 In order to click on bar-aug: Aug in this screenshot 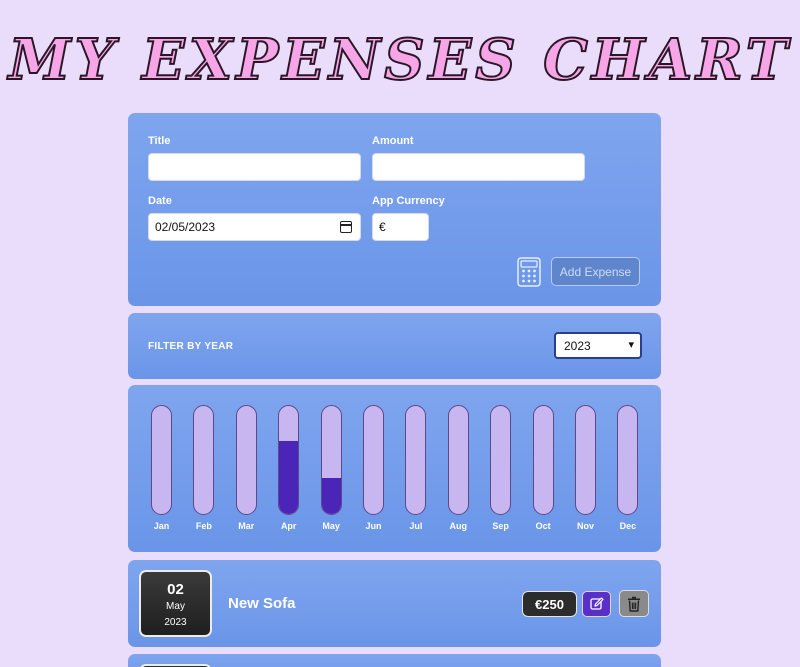, I will do `click(458, 468)`.